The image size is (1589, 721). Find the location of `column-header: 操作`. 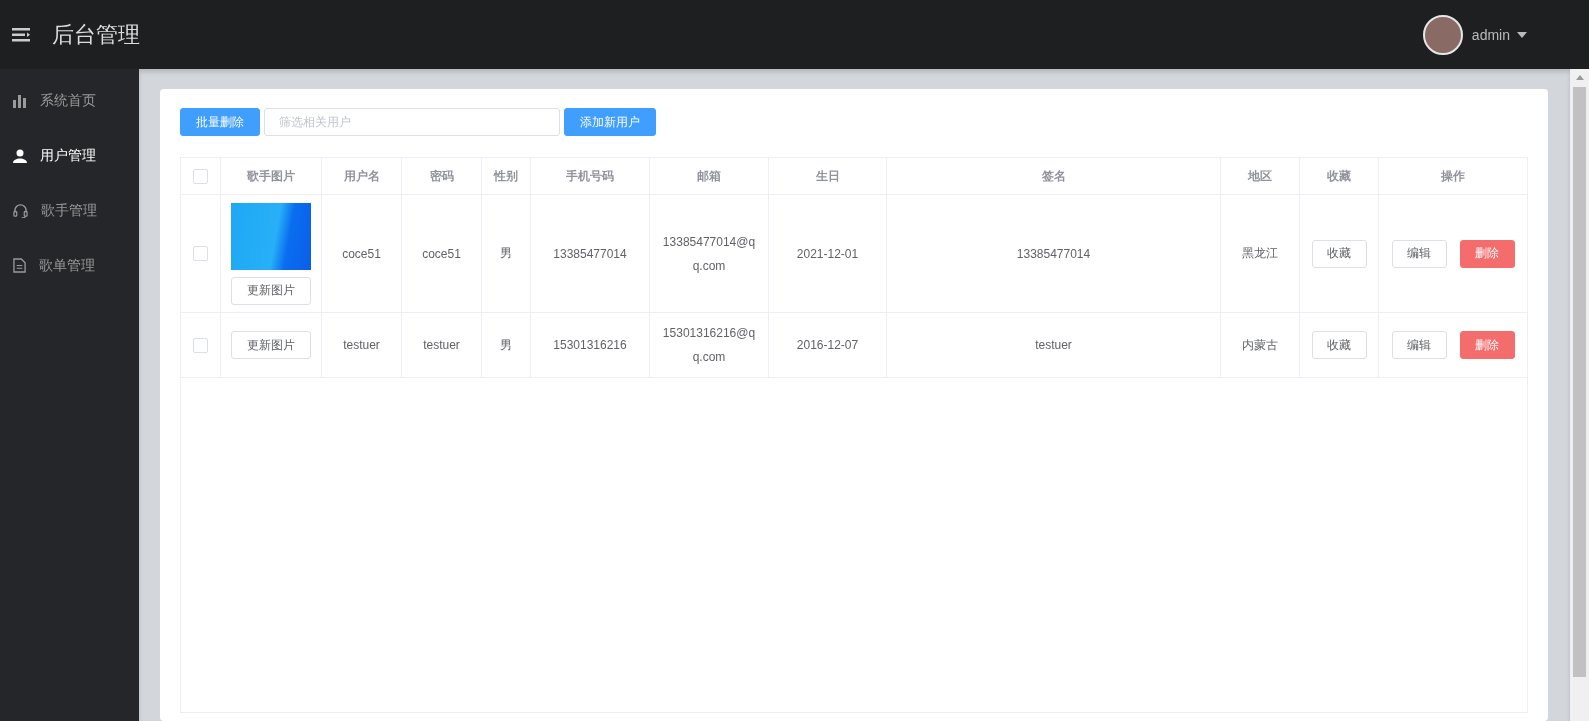

column-header: 操作 is located at coordinates (1453, 176).